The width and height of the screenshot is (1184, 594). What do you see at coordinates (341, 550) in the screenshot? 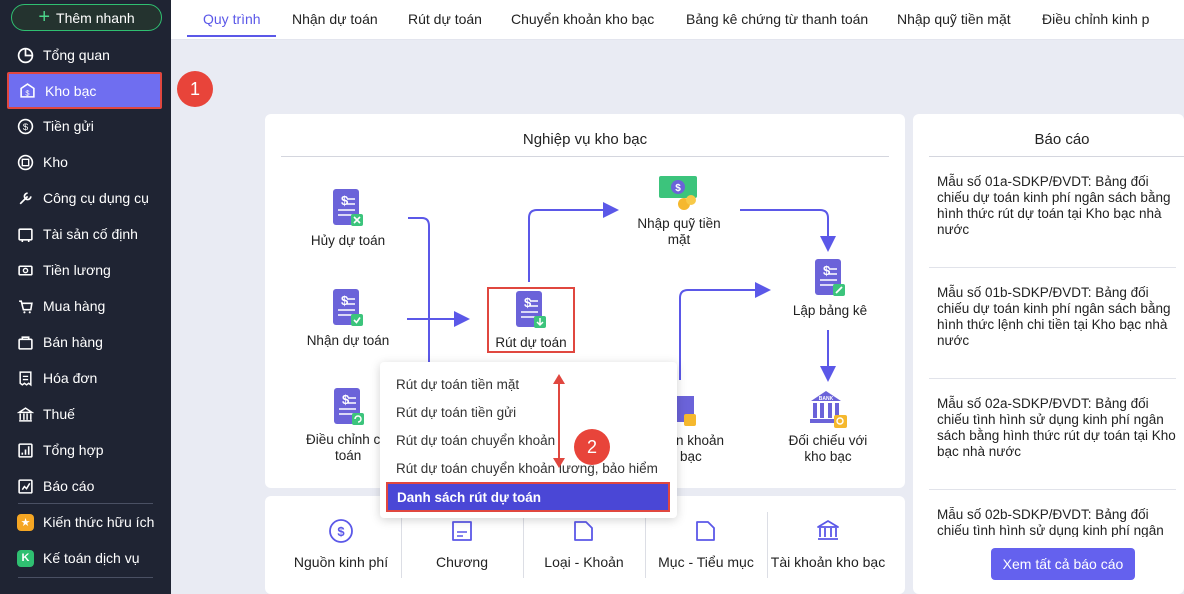
I see `category-funding-source: $ Nguồn kinh phí` at bounding box center [341, 550].